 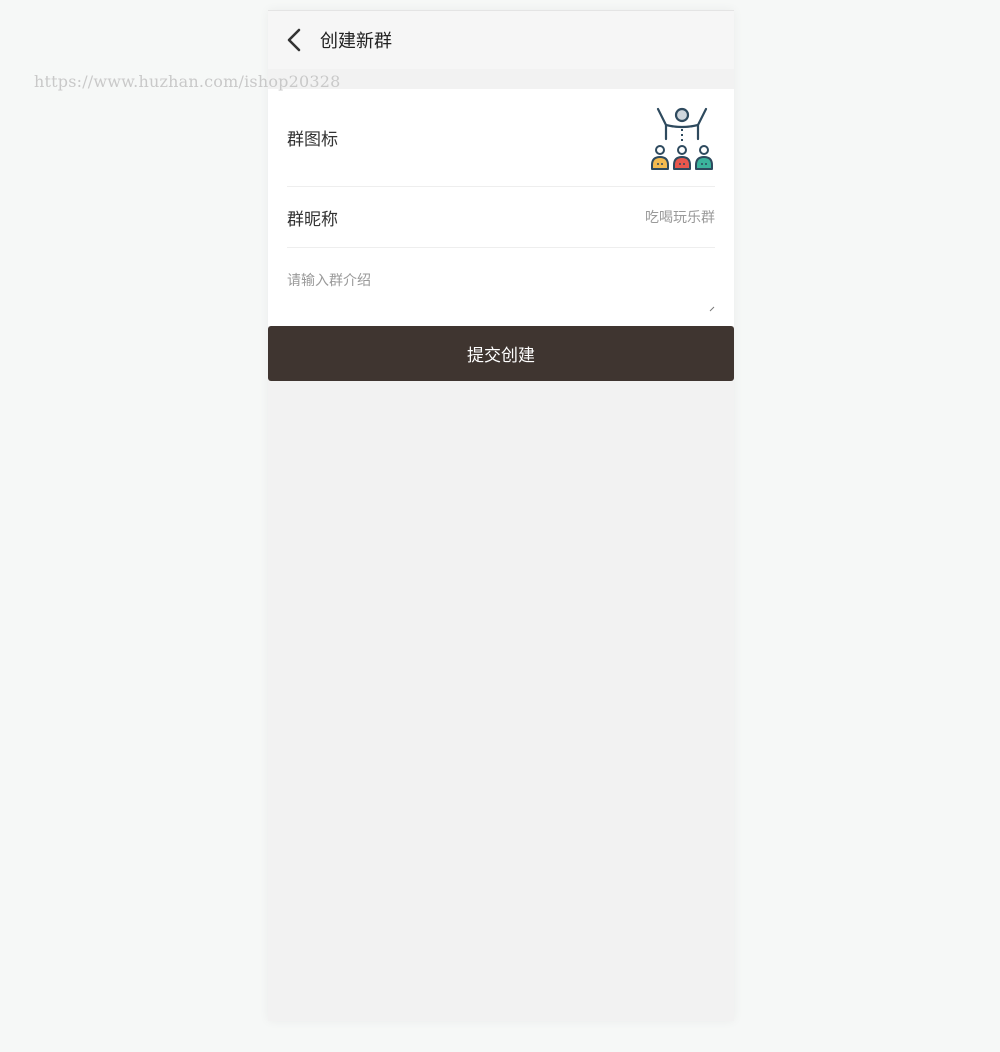 I want to click on group-people-icon, so click(x=682, y=138).